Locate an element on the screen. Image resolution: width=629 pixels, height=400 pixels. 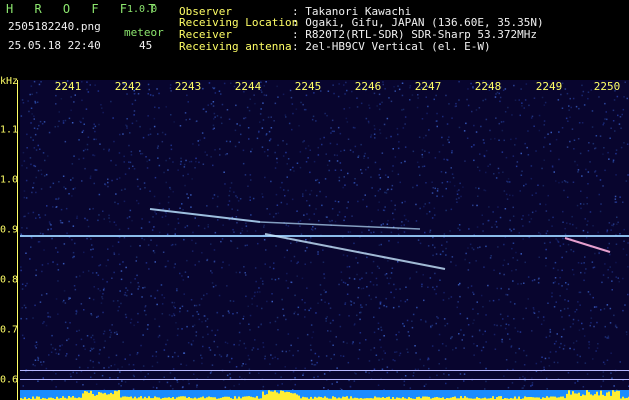
x-tick-label: 2243 is located at coordinates (188, 86).